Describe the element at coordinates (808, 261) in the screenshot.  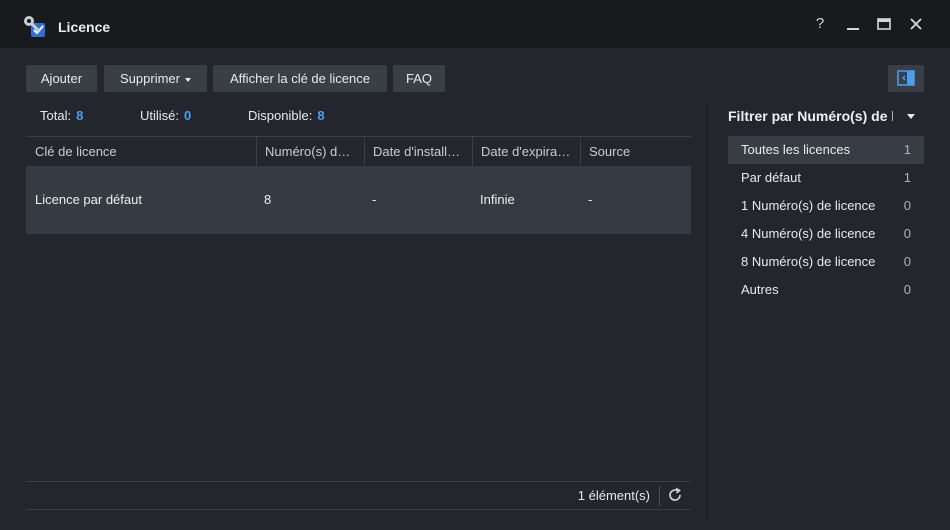
I see `filter-item-label: 8 Numéro(s) de licence` at that location.